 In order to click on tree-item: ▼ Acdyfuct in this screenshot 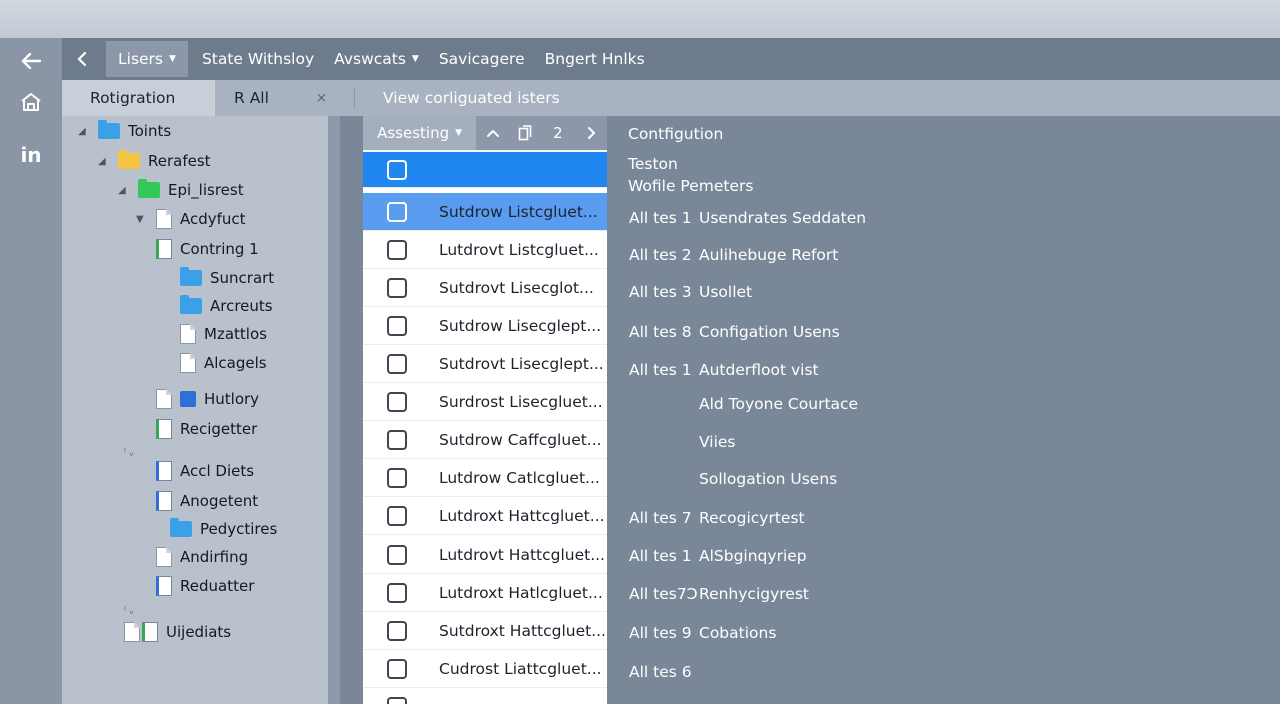, I will do `click(191, 219)`.